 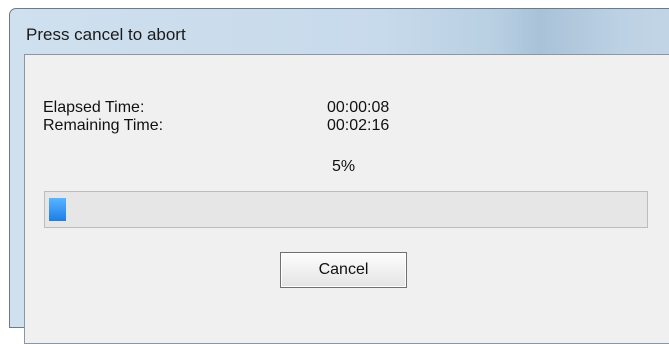 I want to click on progress-bar-track, so click(x=346, y=209).